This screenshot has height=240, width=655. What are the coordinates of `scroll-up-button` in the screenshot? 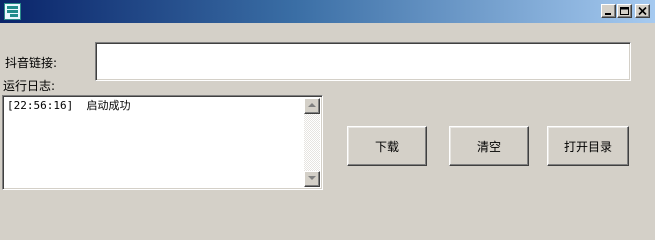 It's located at (312, 106).